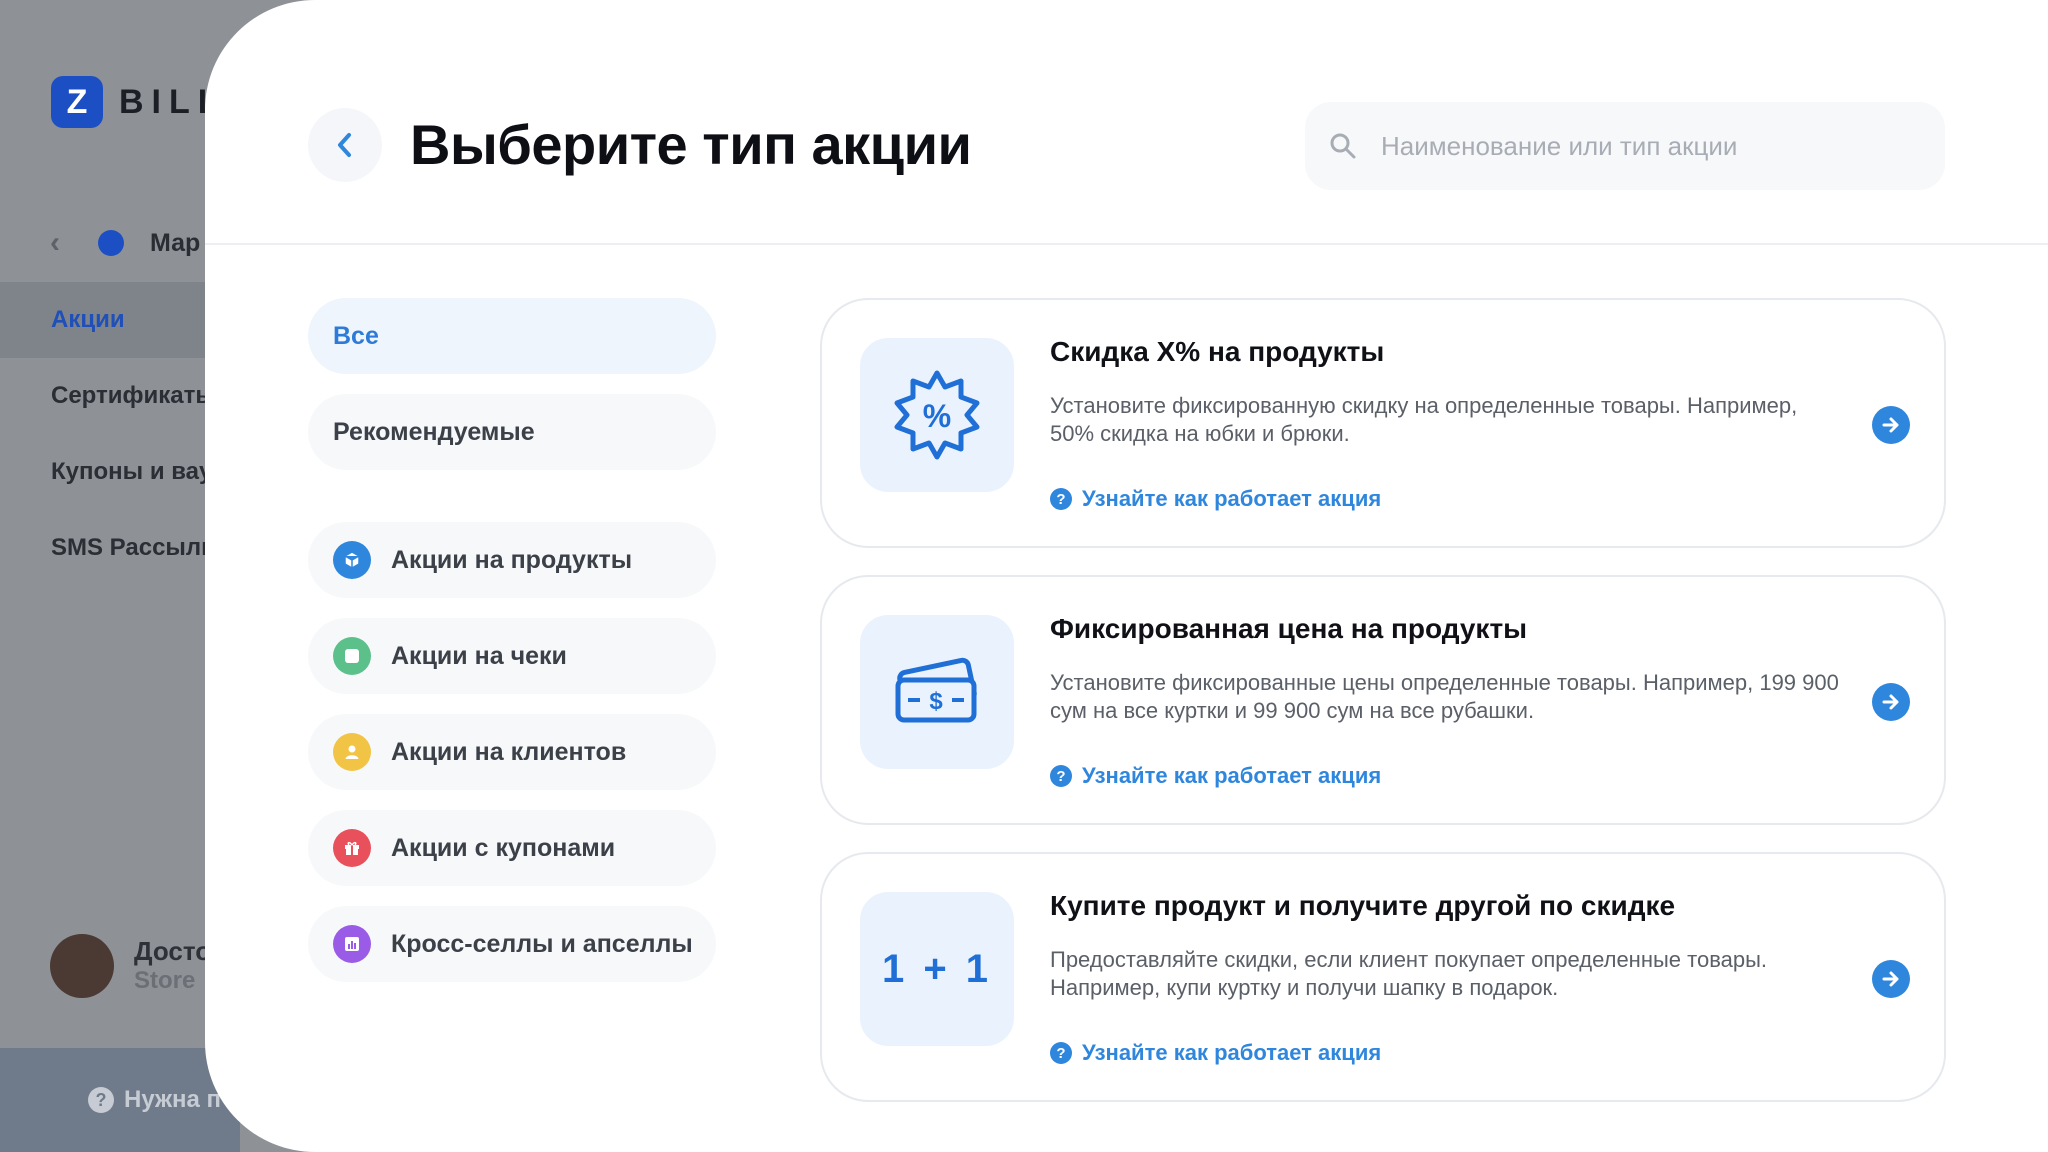 The height and width of the screenshot is (1152, 2048). What do you see at coordinates (125, 243) in the screenshot?
I see `sidebar-breadcrumb: ‹ Мар` at bounding box center [125, 243].